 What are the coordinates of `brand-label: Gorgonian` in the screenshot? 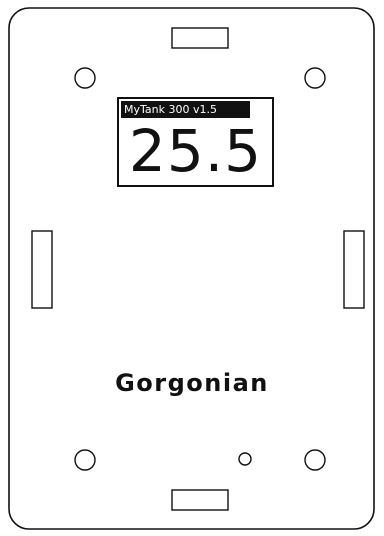 It's located at (192, 383).